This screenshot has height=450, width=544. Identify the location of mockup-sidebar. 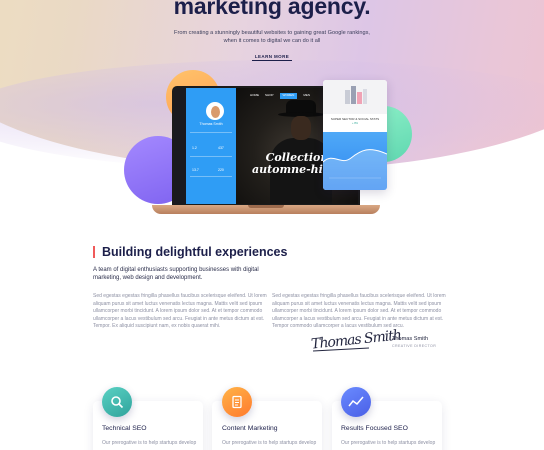
(180, 146).